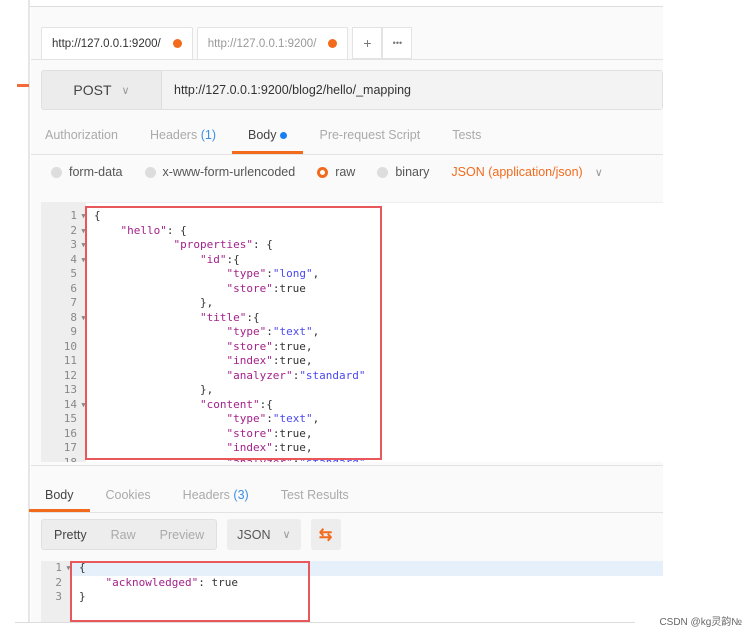 Image resolution: width=750 pixels, height=634 pixels. I want to click on line-number: 9, so click(73, 331).